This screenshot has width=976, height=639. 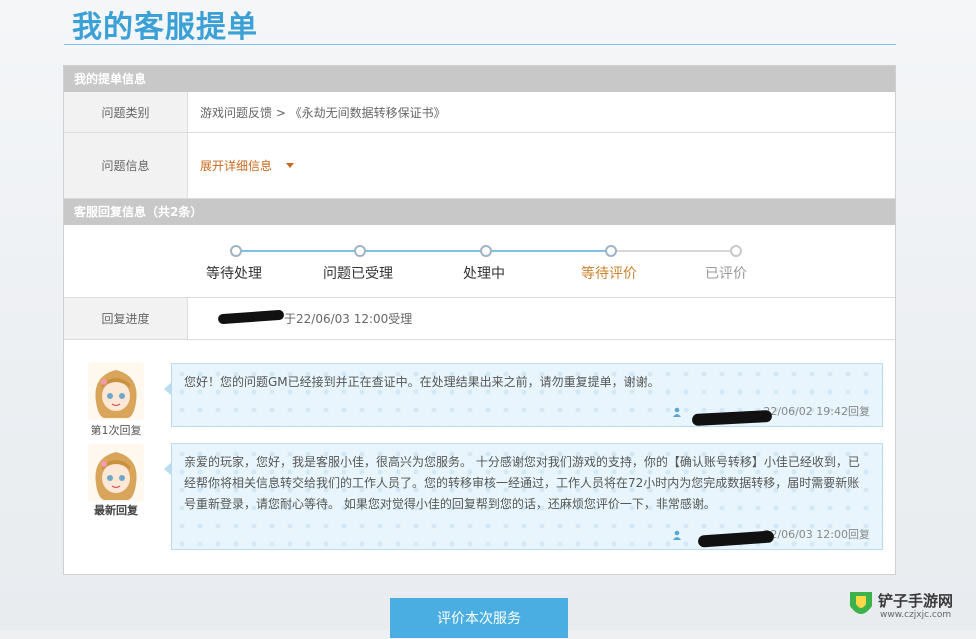 I want to click on progress-row: 回复进度 于22/06/03 12:00受理, so click(x=479, y=319).